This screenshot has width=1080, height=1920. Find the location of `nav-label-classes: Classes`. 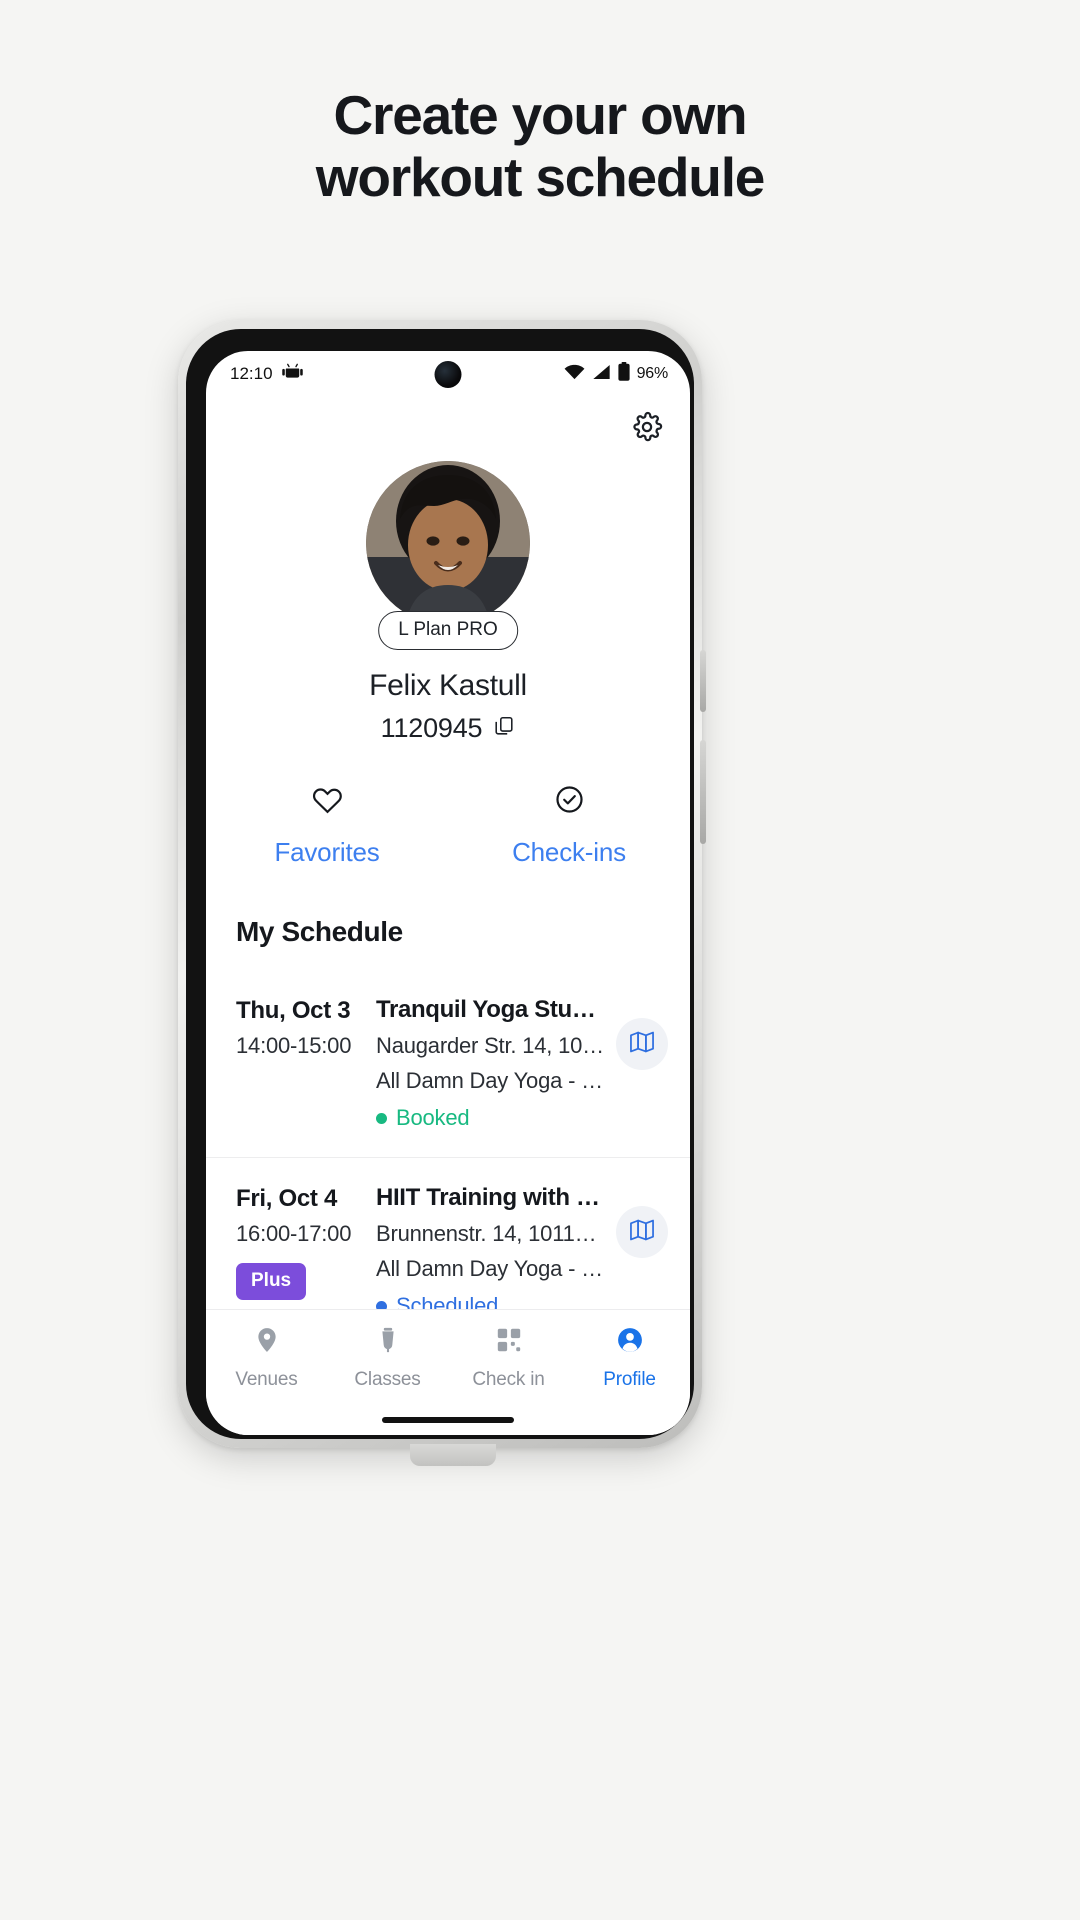

nav-label-classes: Classes is located at coordinates (387, 1379).